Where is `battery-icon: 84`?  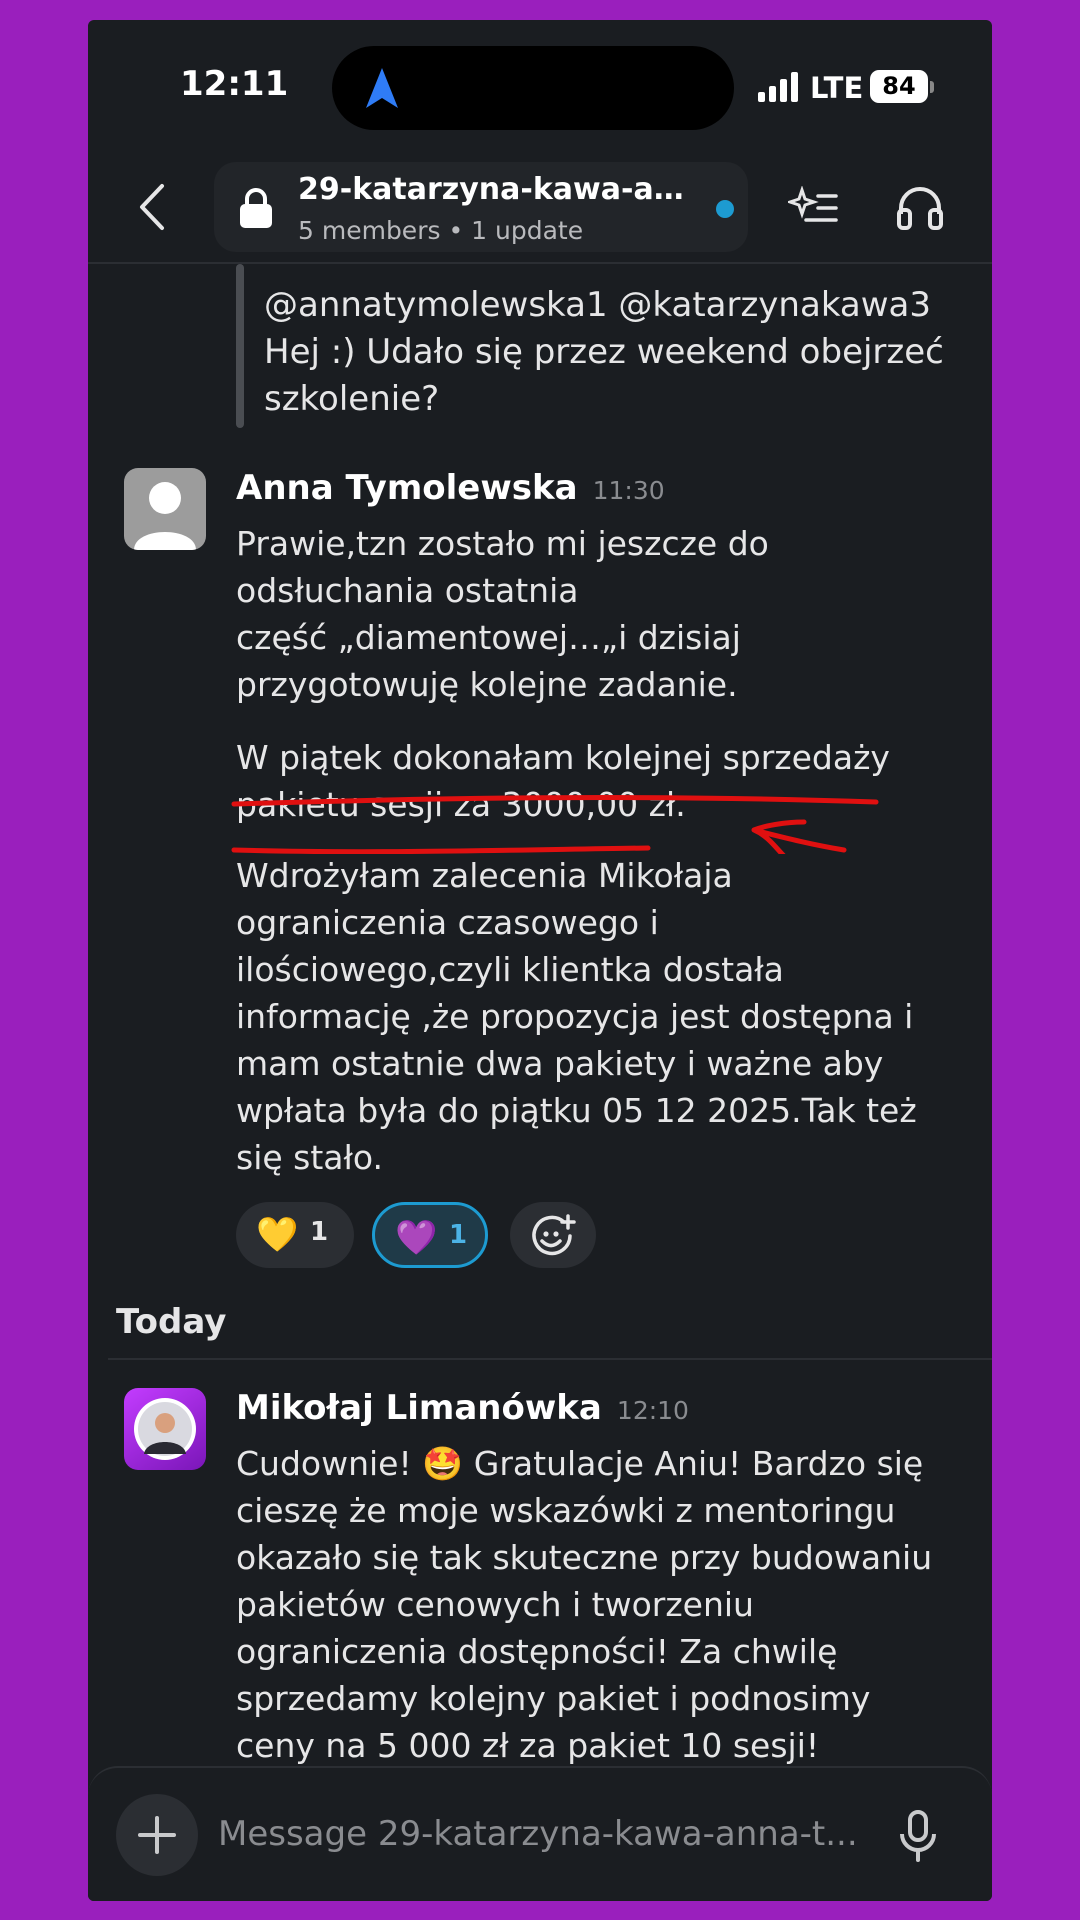 battery-icon: 84 is located at coordinates (899, 86).